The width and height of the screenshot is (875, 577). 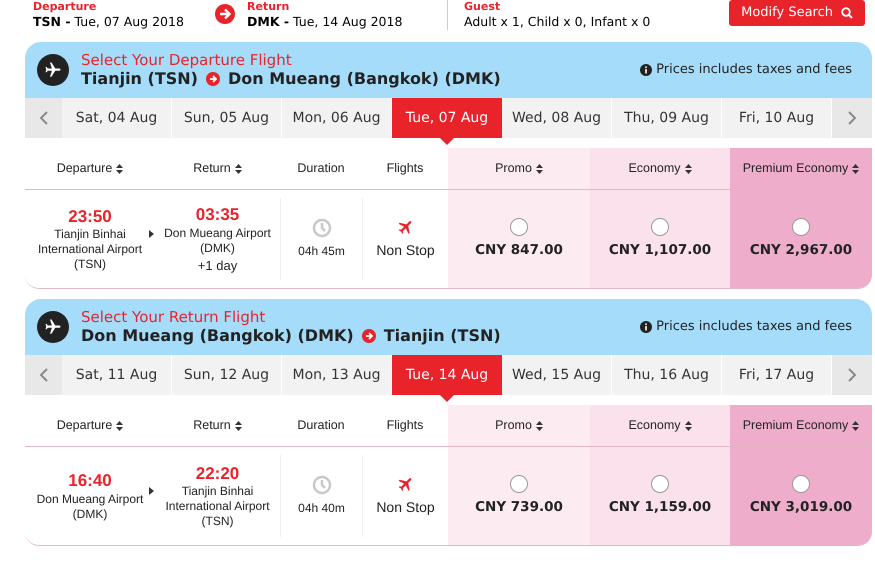 I want to click on origin-city: Tianjin (TSN), so click(x=139, y=79).